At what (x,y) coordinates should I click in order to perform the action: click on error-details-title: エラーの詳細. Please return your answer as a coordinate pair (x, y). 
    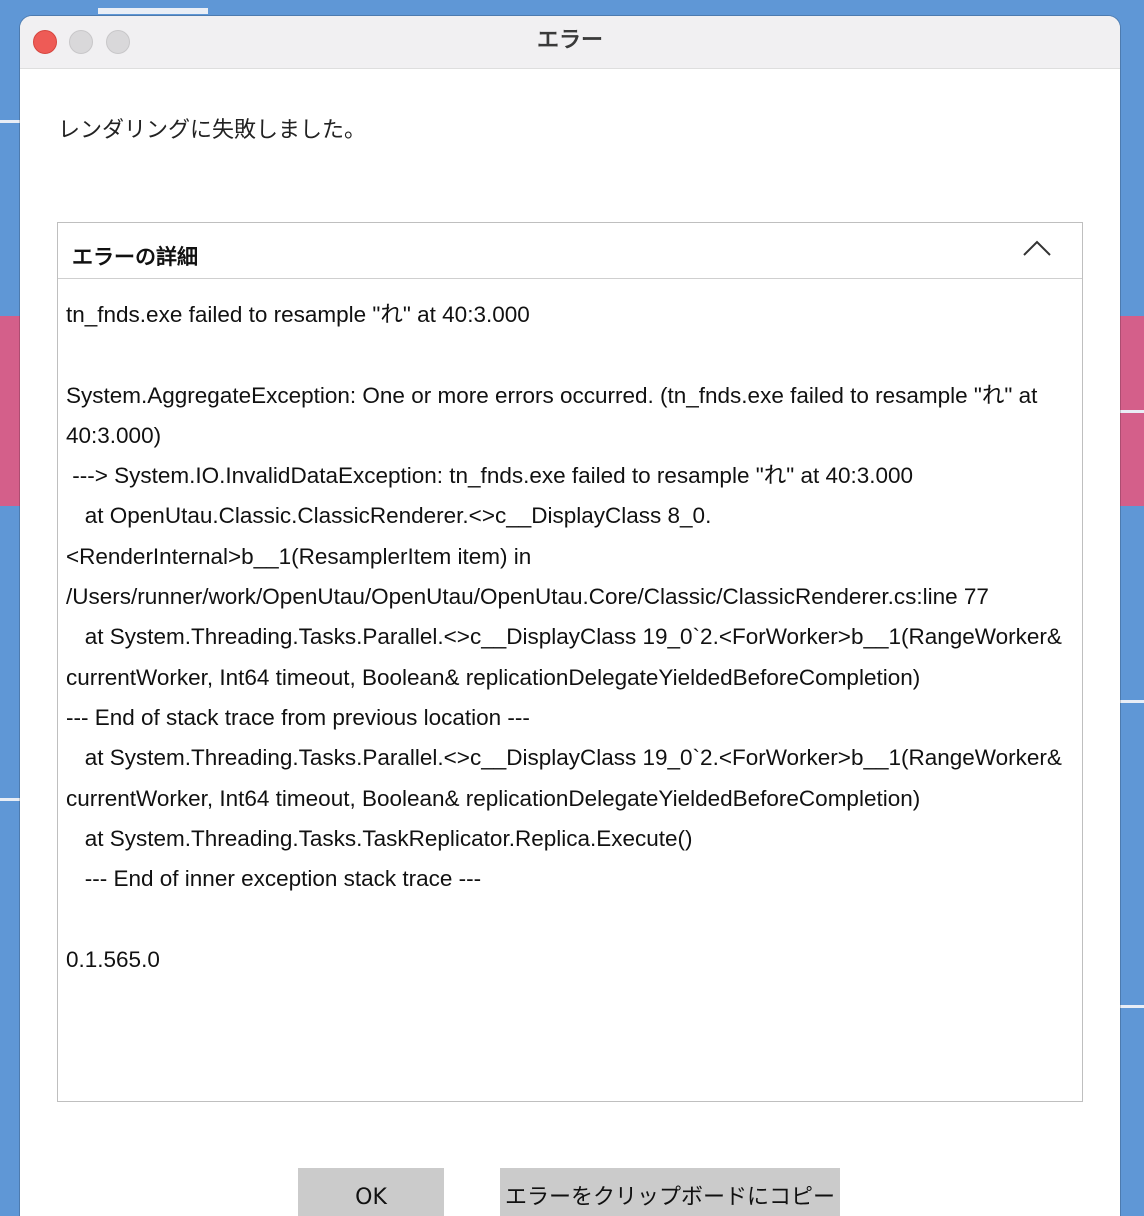
    Looking at the image, I should click on (135, 257).